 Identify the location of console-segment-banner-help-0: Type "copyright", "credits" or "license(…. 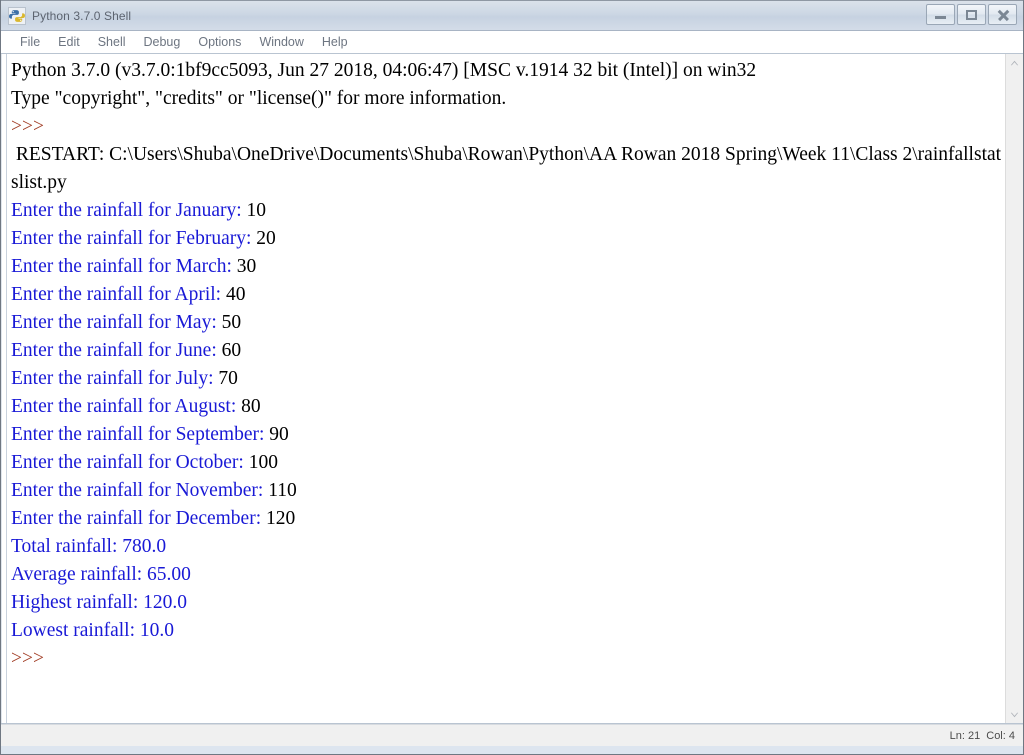
(259, 98).